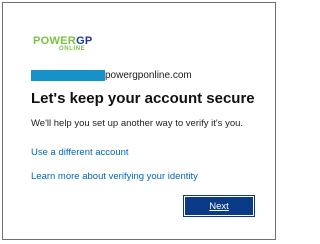 The height and width of the screenshot is (244, 320). What do you see at coordinates (114, 176) in the screenshot?
I see `learn-more-link: Learn more about verifying your identity` at bounding box center [114, 176].